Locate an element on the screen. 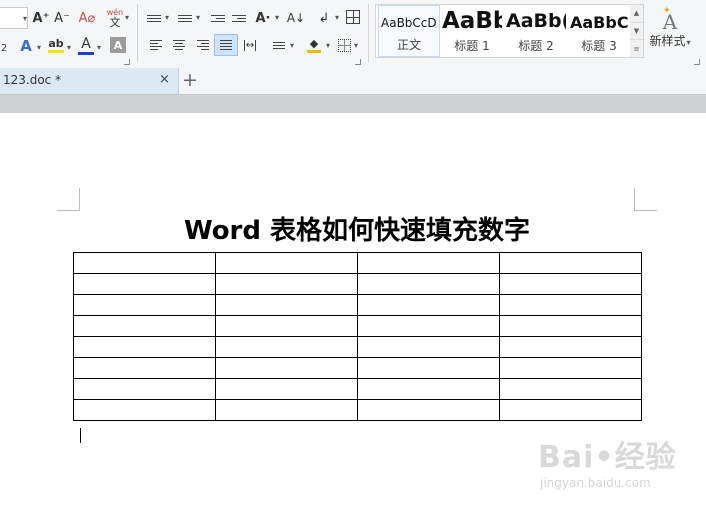  highlighter-icon: ab is located at coordinates (56, 43).